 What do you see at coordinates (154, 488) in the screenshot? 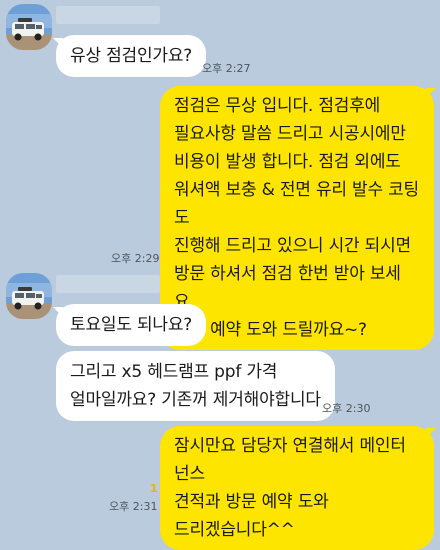
I see `unread-count: 1` at bounding box center [154, 488].